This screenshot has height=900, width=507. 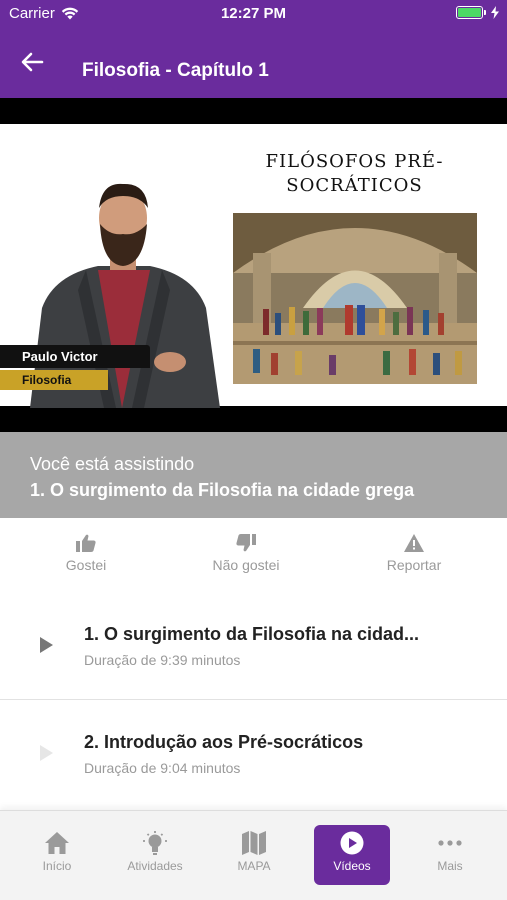 I want to click on like-label: Gostei, so click(x=86, y=565).